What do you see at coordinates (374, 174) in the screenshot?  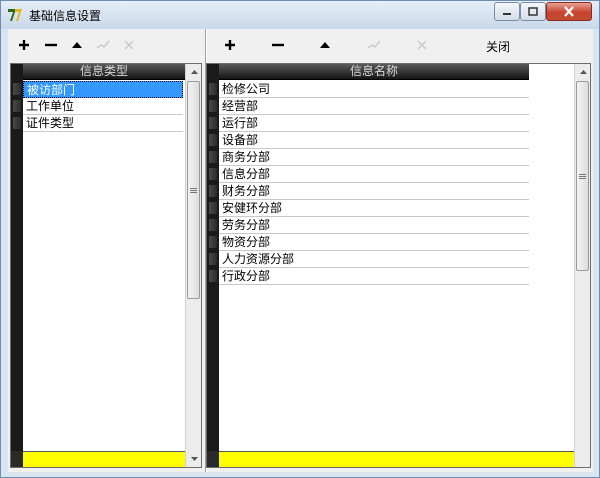 I see `table-row: 信息分部` at bounding box center [374, 174].